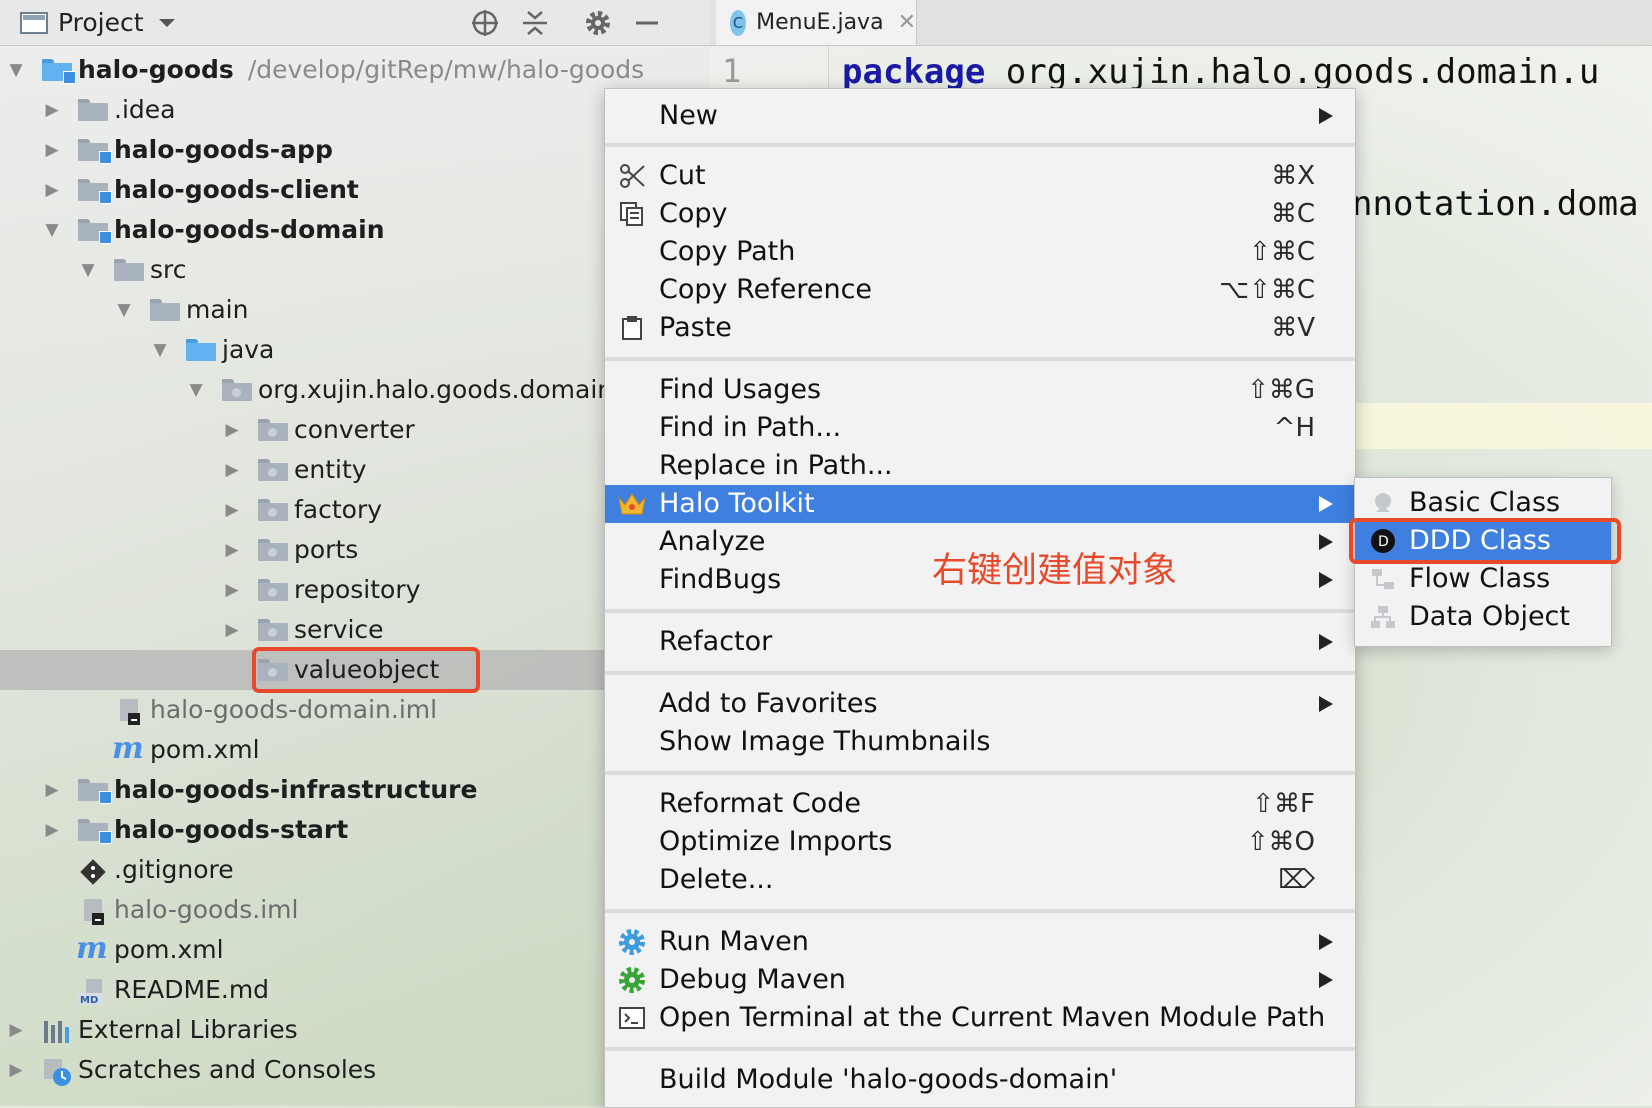 The image size is (1652, 1108). I want to click on menu-item-new: New, so click(980, 116).